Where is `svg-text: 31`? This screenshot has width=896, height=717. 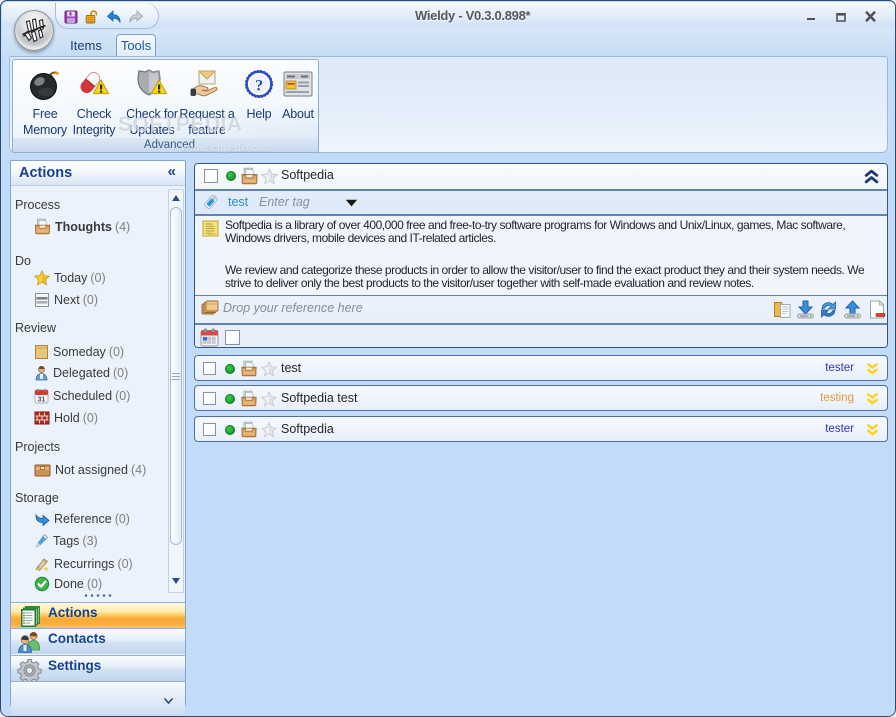 svg-text: 31 is located at coordinates (42, 400).